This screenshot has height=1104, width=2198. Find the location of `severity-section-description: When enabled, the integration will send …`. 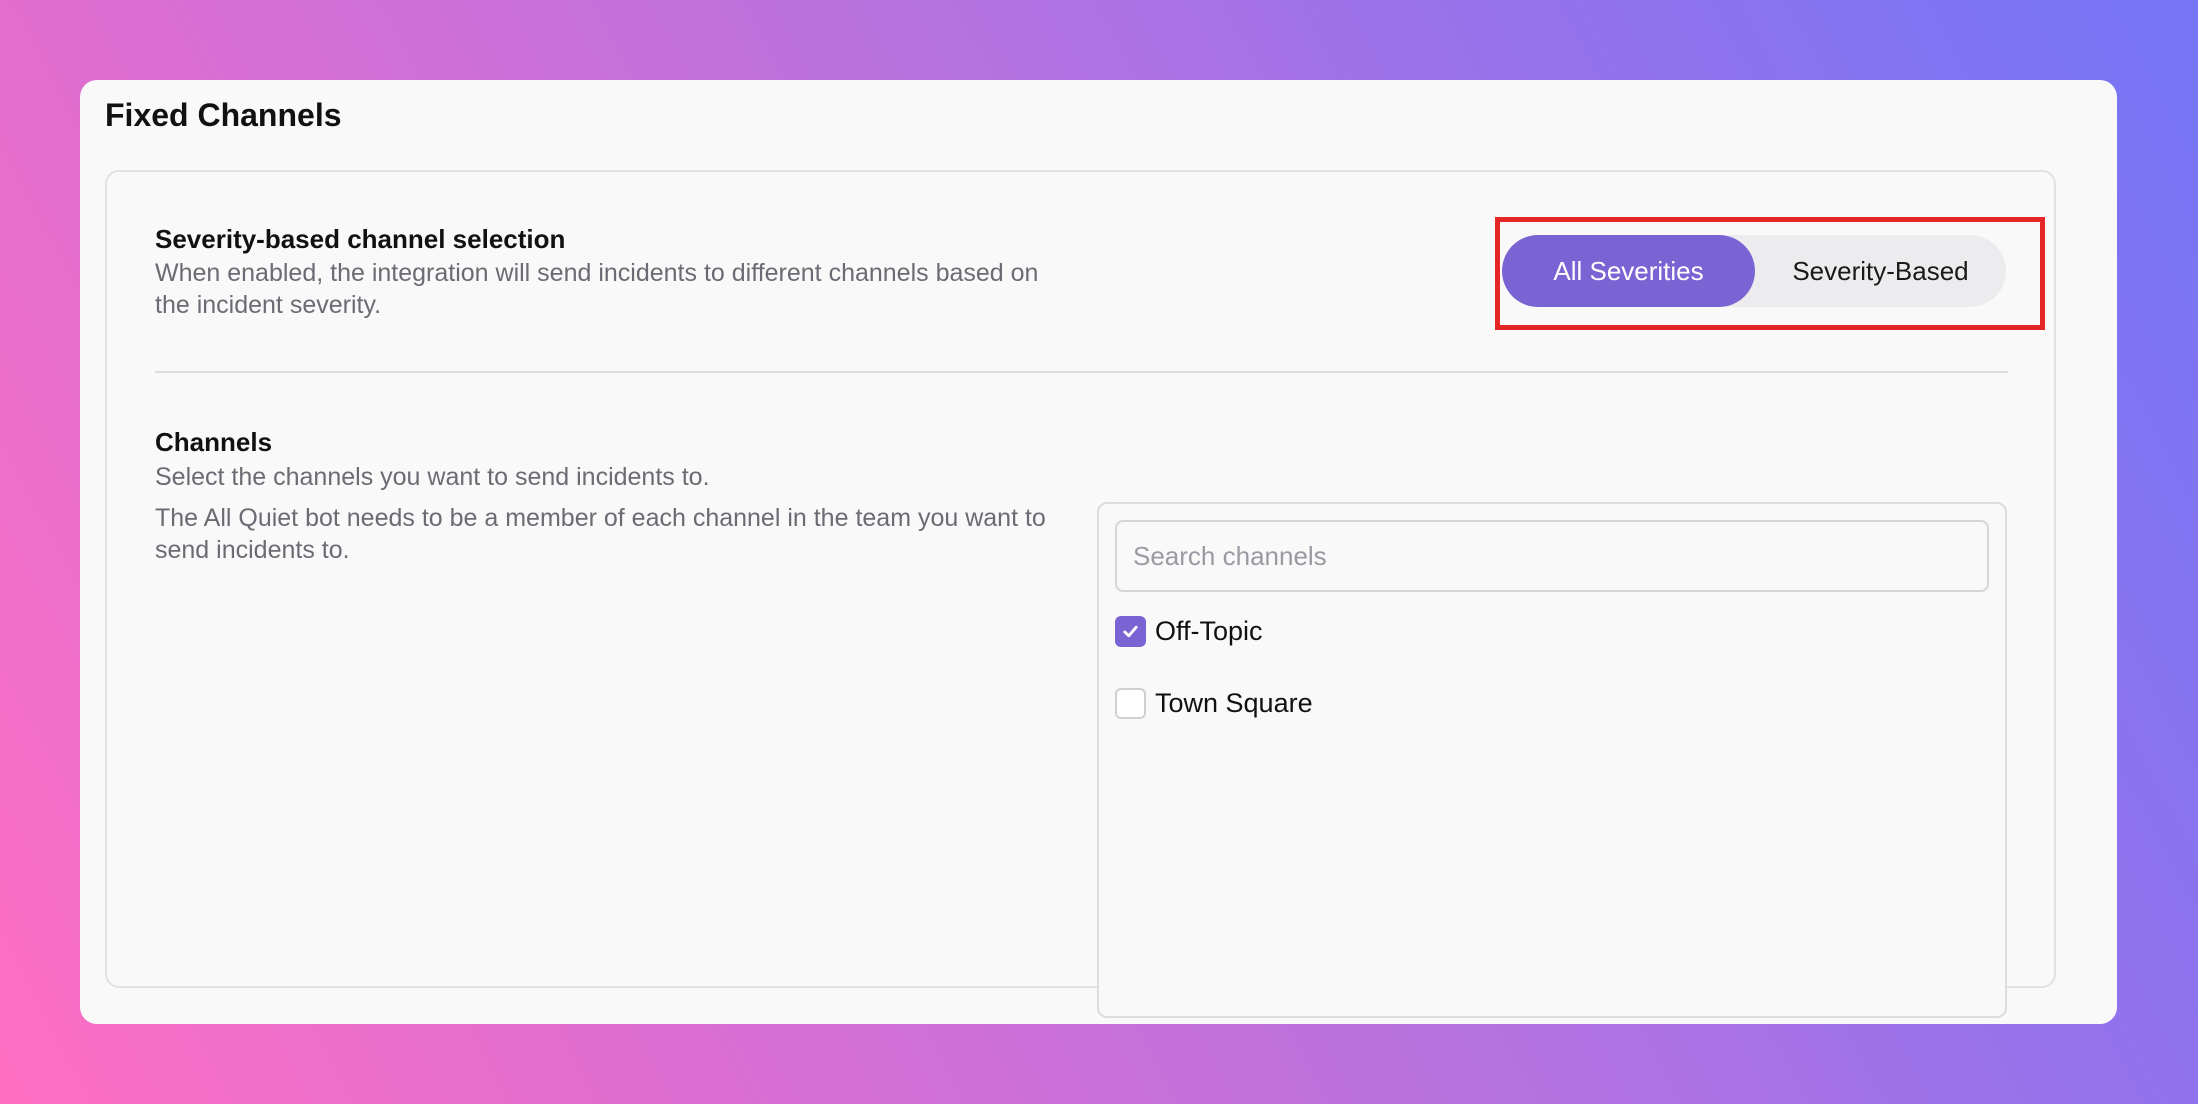

severity-section-description: When enabled, the integration will send … is located at coordinates (597, 289).